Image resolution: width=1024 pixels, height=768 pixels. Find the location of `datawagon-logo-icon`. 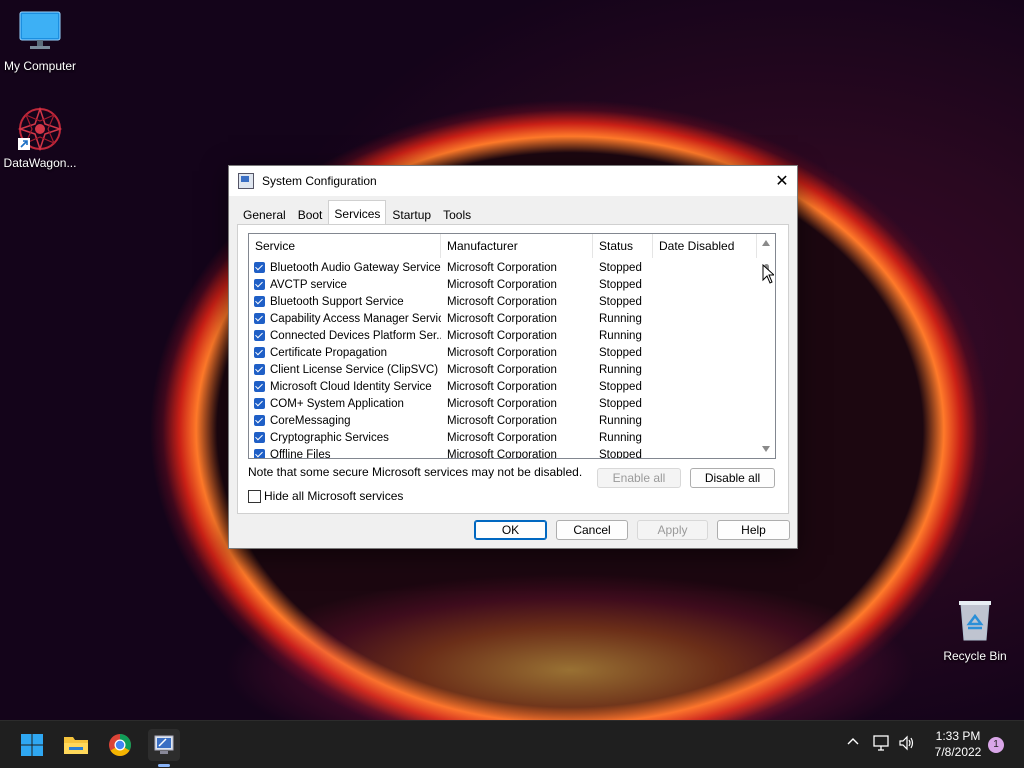

datawagon-logo-icon is located at coordinates (40, 129).